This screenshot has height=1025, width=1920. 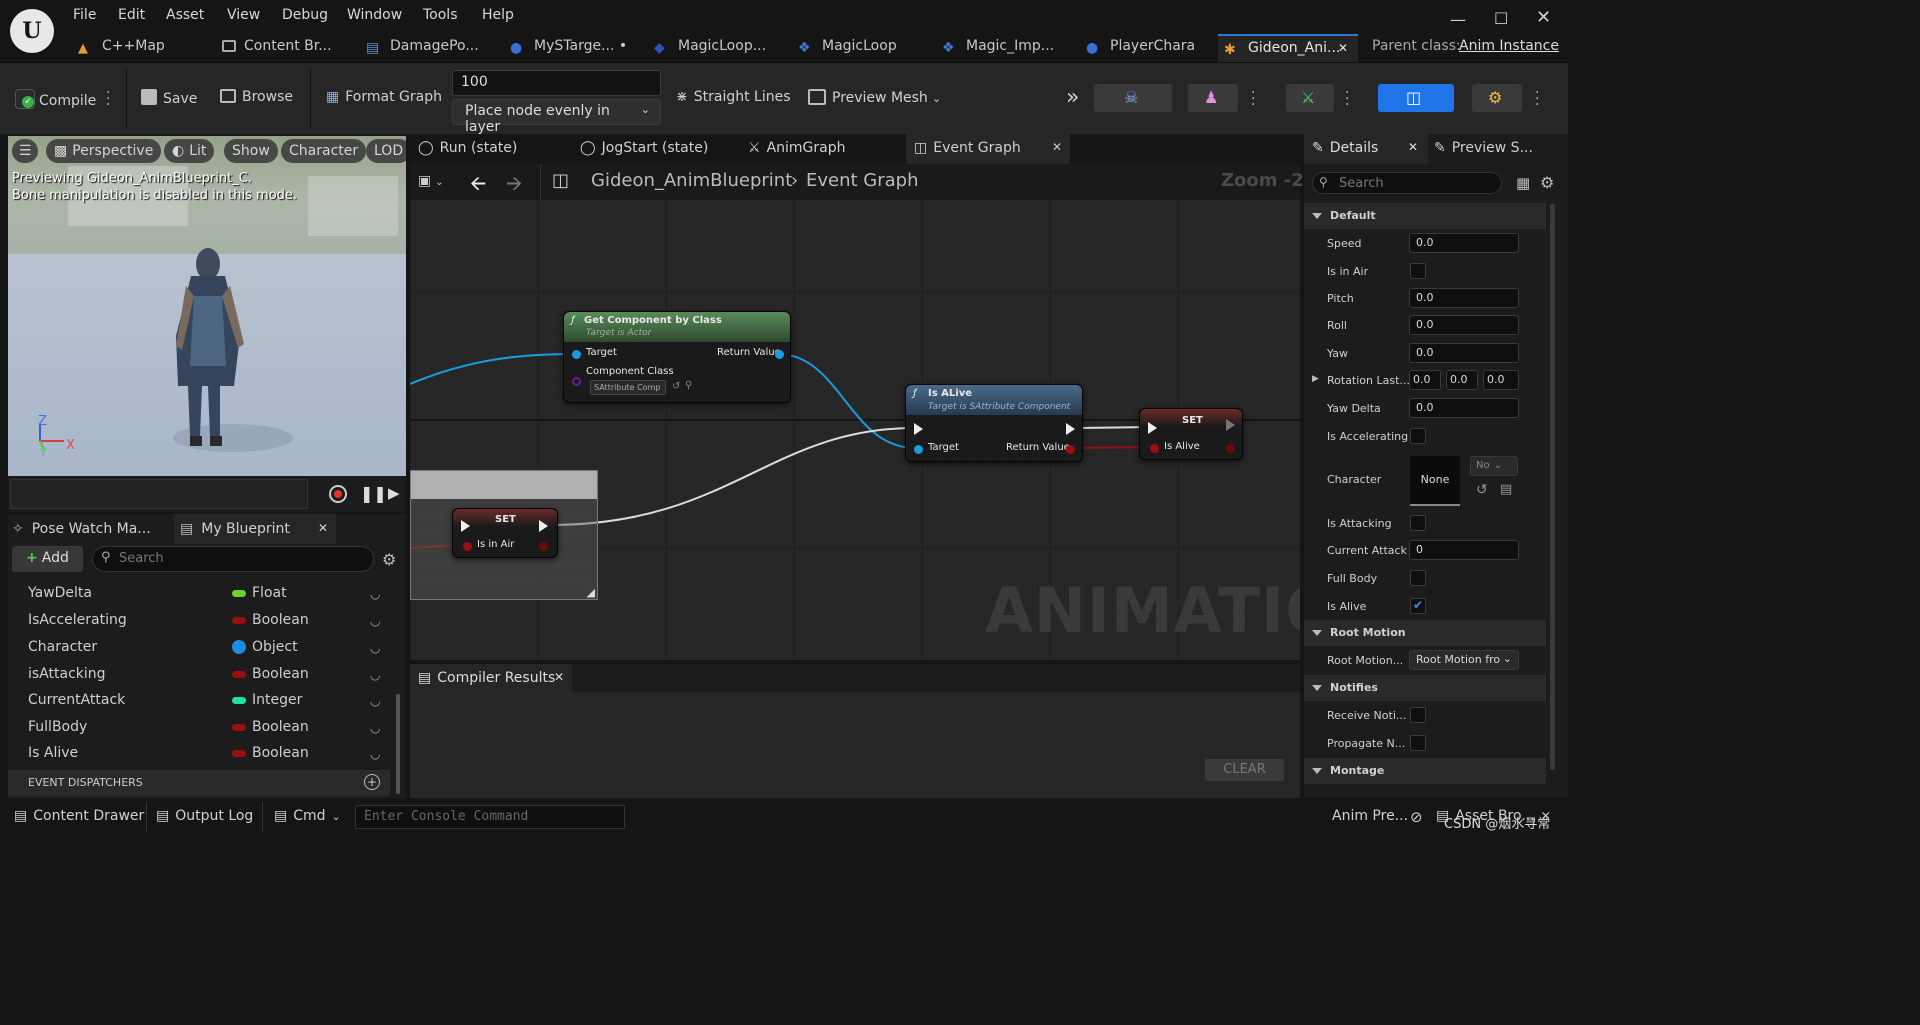 What do you see at coordinates (1543, 17) in the screenshot?
I see `close-window-icon: ✕` at bounding box center [1543, 17].